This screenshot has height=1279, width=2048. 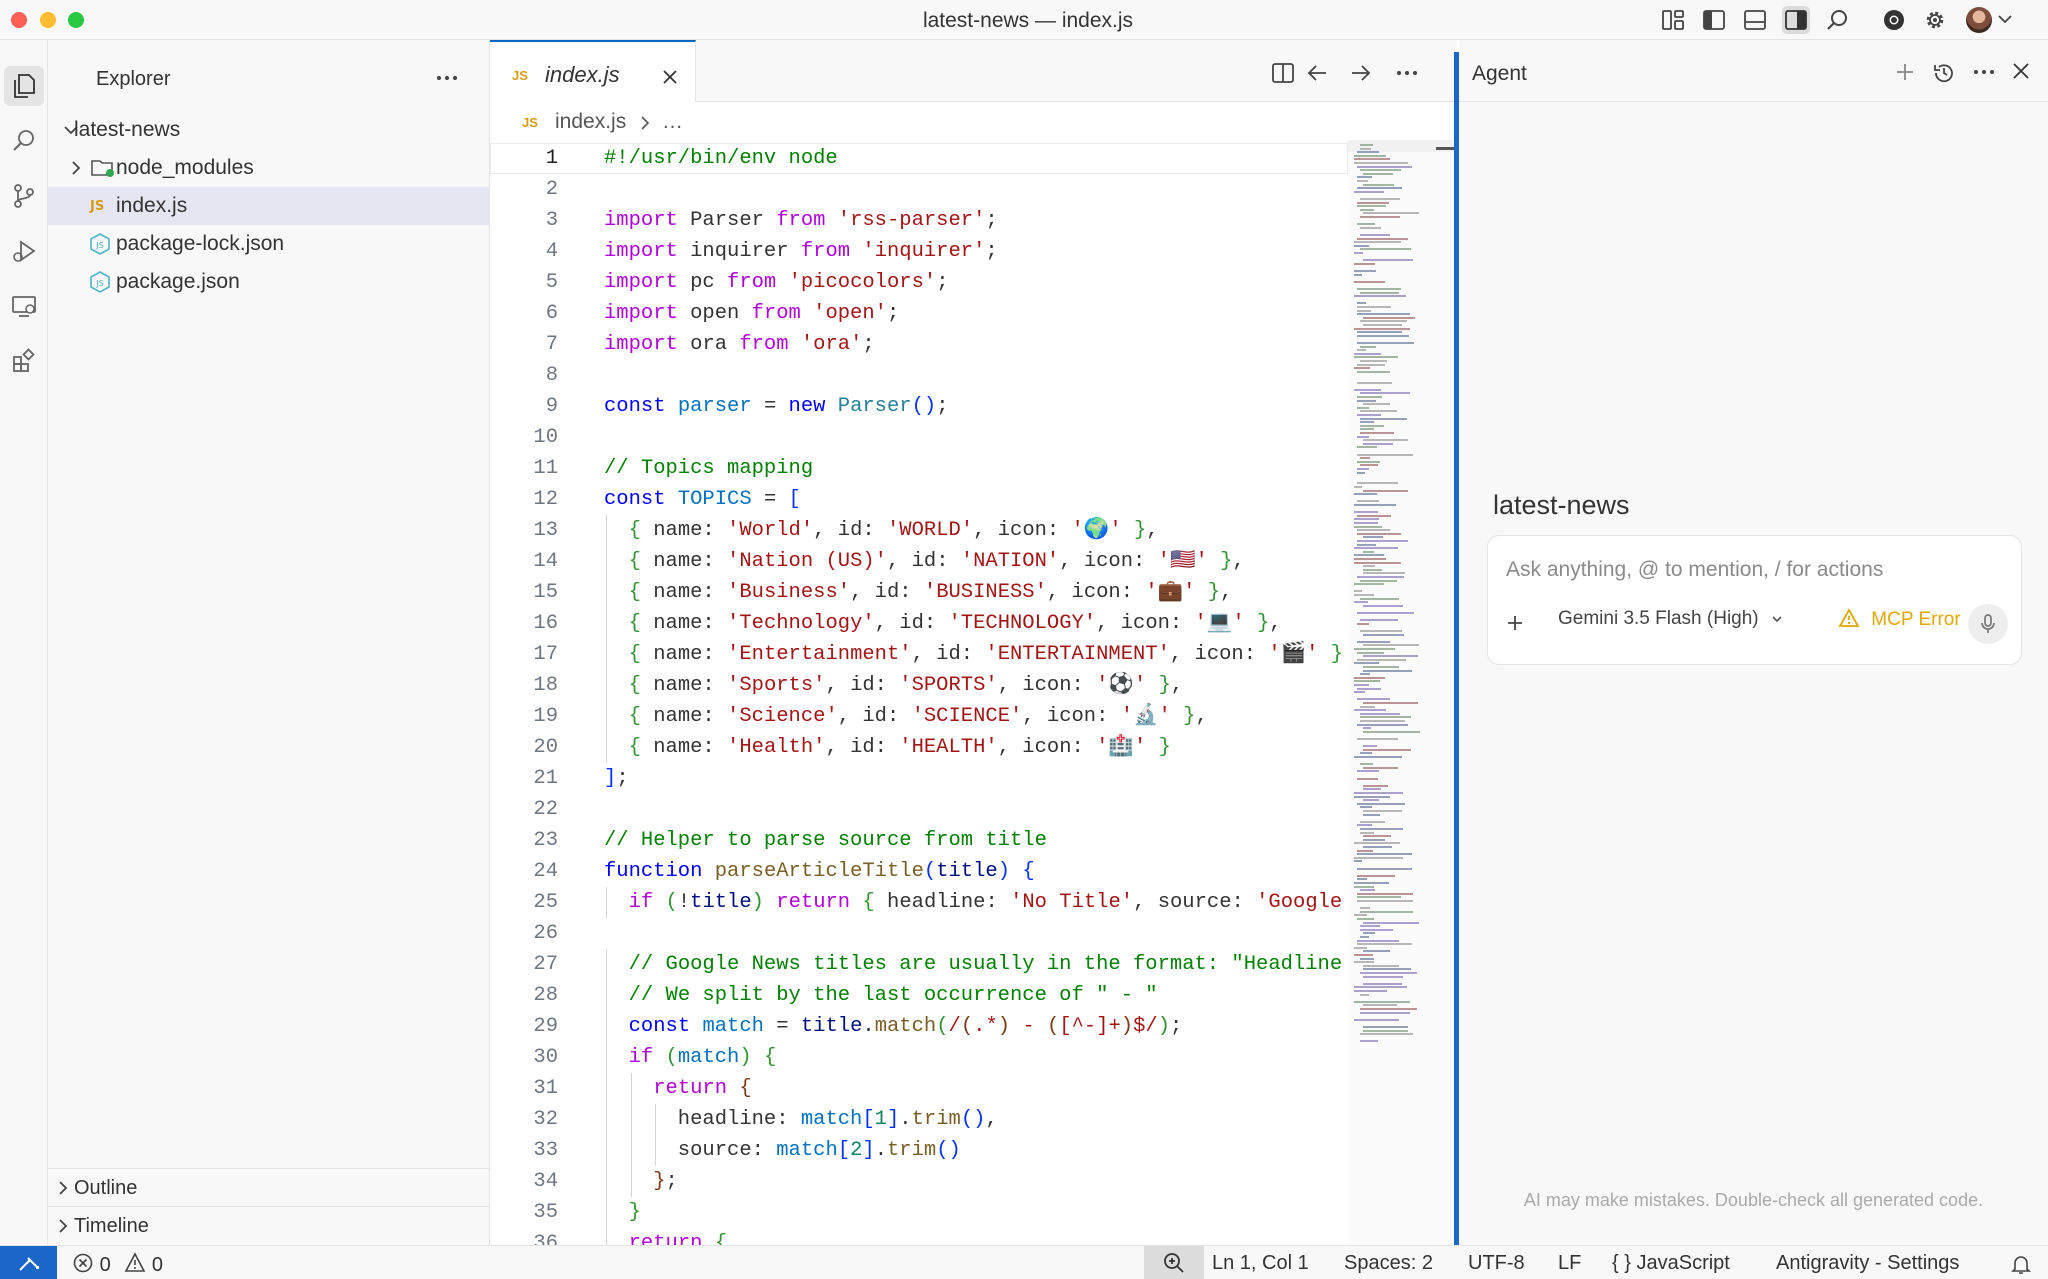 I want to click on indentation: Spaces: 2, so click(x=1388, y=1263).